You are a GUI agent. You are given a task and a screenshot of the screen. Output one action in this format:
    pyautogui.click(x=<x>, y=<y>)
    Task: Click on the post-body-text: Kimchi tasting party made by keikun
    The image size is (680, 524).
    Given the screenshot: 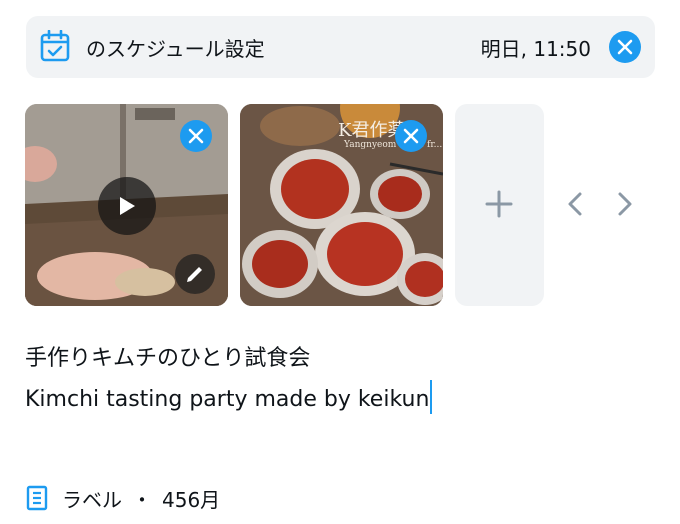 What is the action you would take?
    pyautogui.click(x=229, y=397)
    